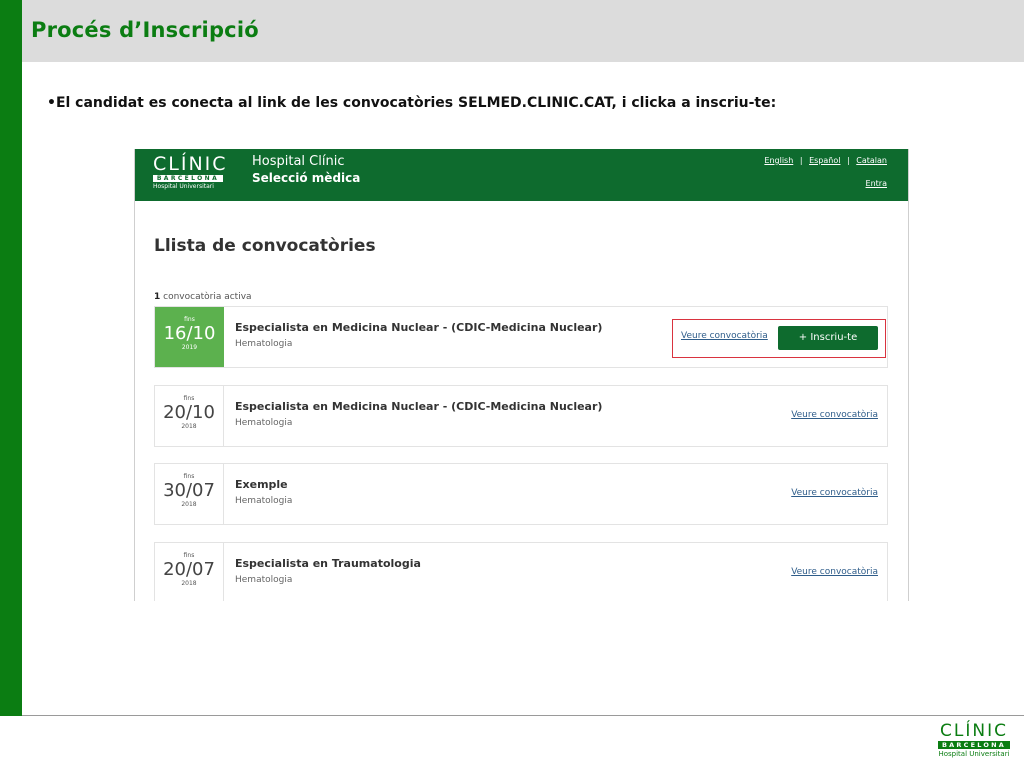  What do you see at coordinates (189, 347) in the screenshot?
I see `call-date-year: 2019` at bounding box center [189, 347].